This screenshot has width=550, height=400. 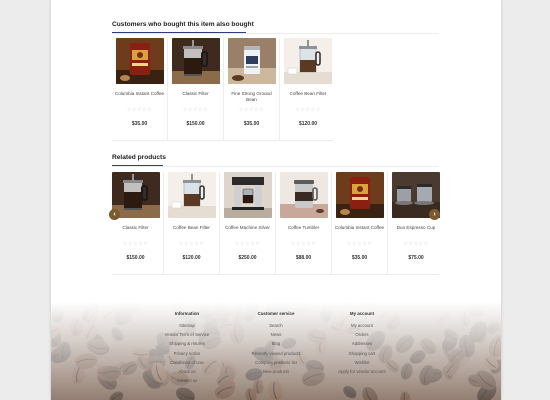 I want to click on footer-link: Wishlist, so click(x=362, y=362).